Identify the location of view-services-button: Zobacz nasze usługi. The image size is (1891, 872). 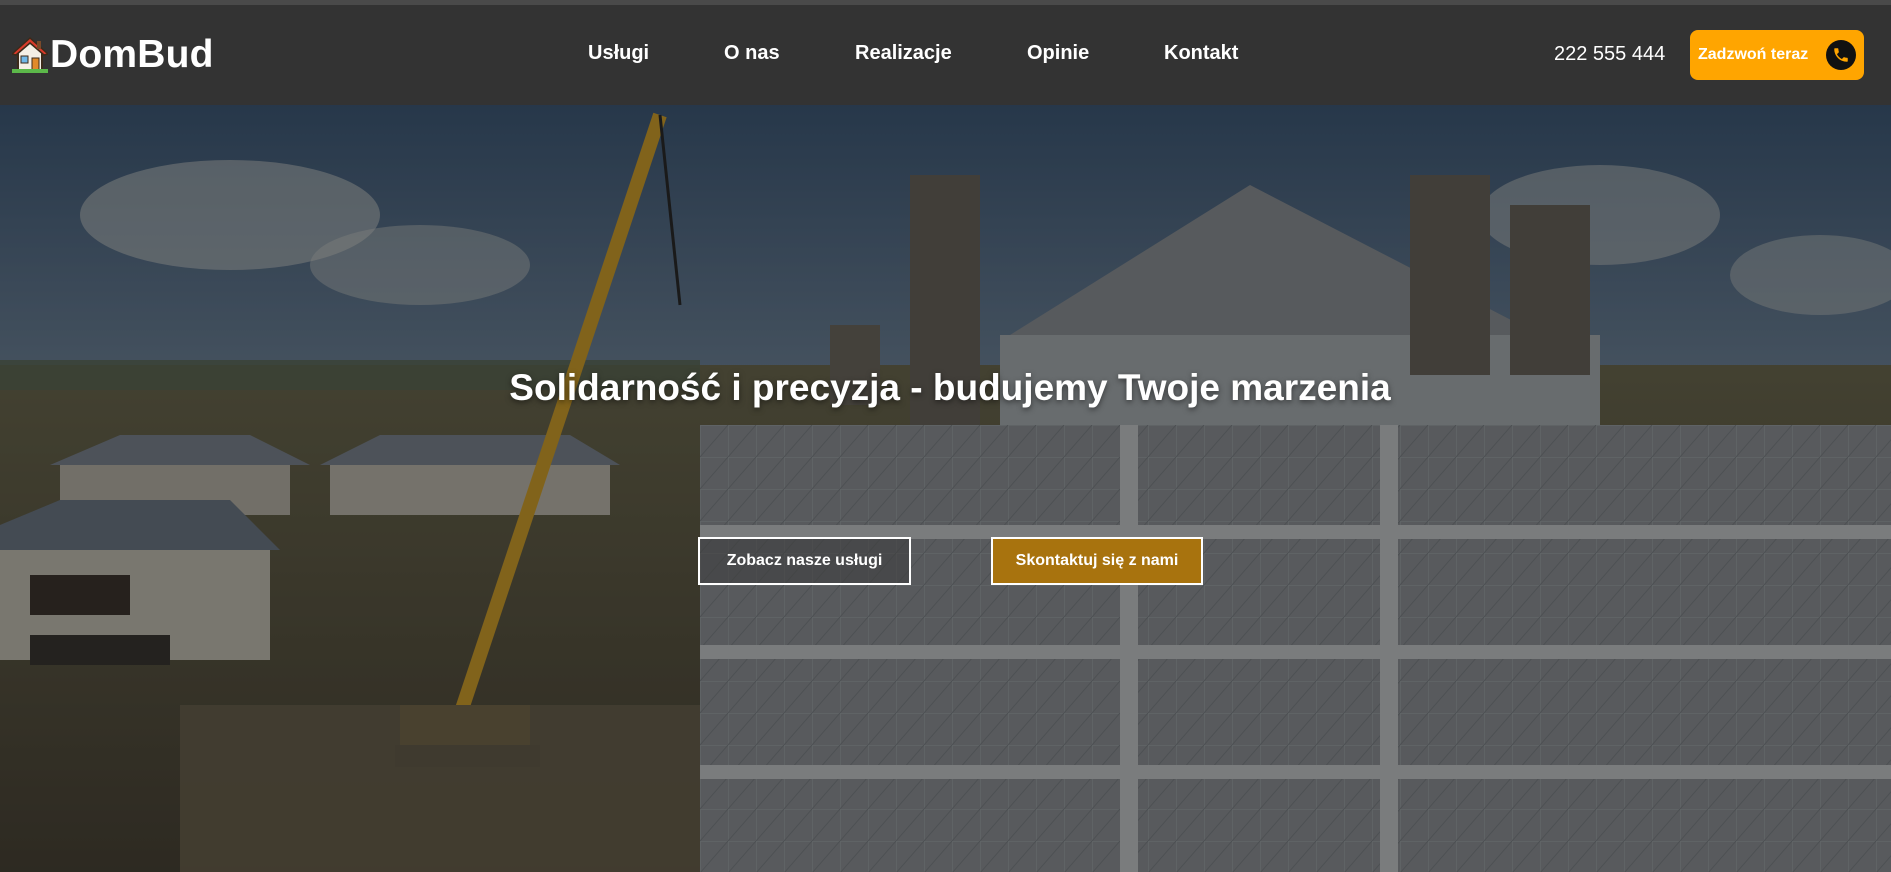
(804, 561).